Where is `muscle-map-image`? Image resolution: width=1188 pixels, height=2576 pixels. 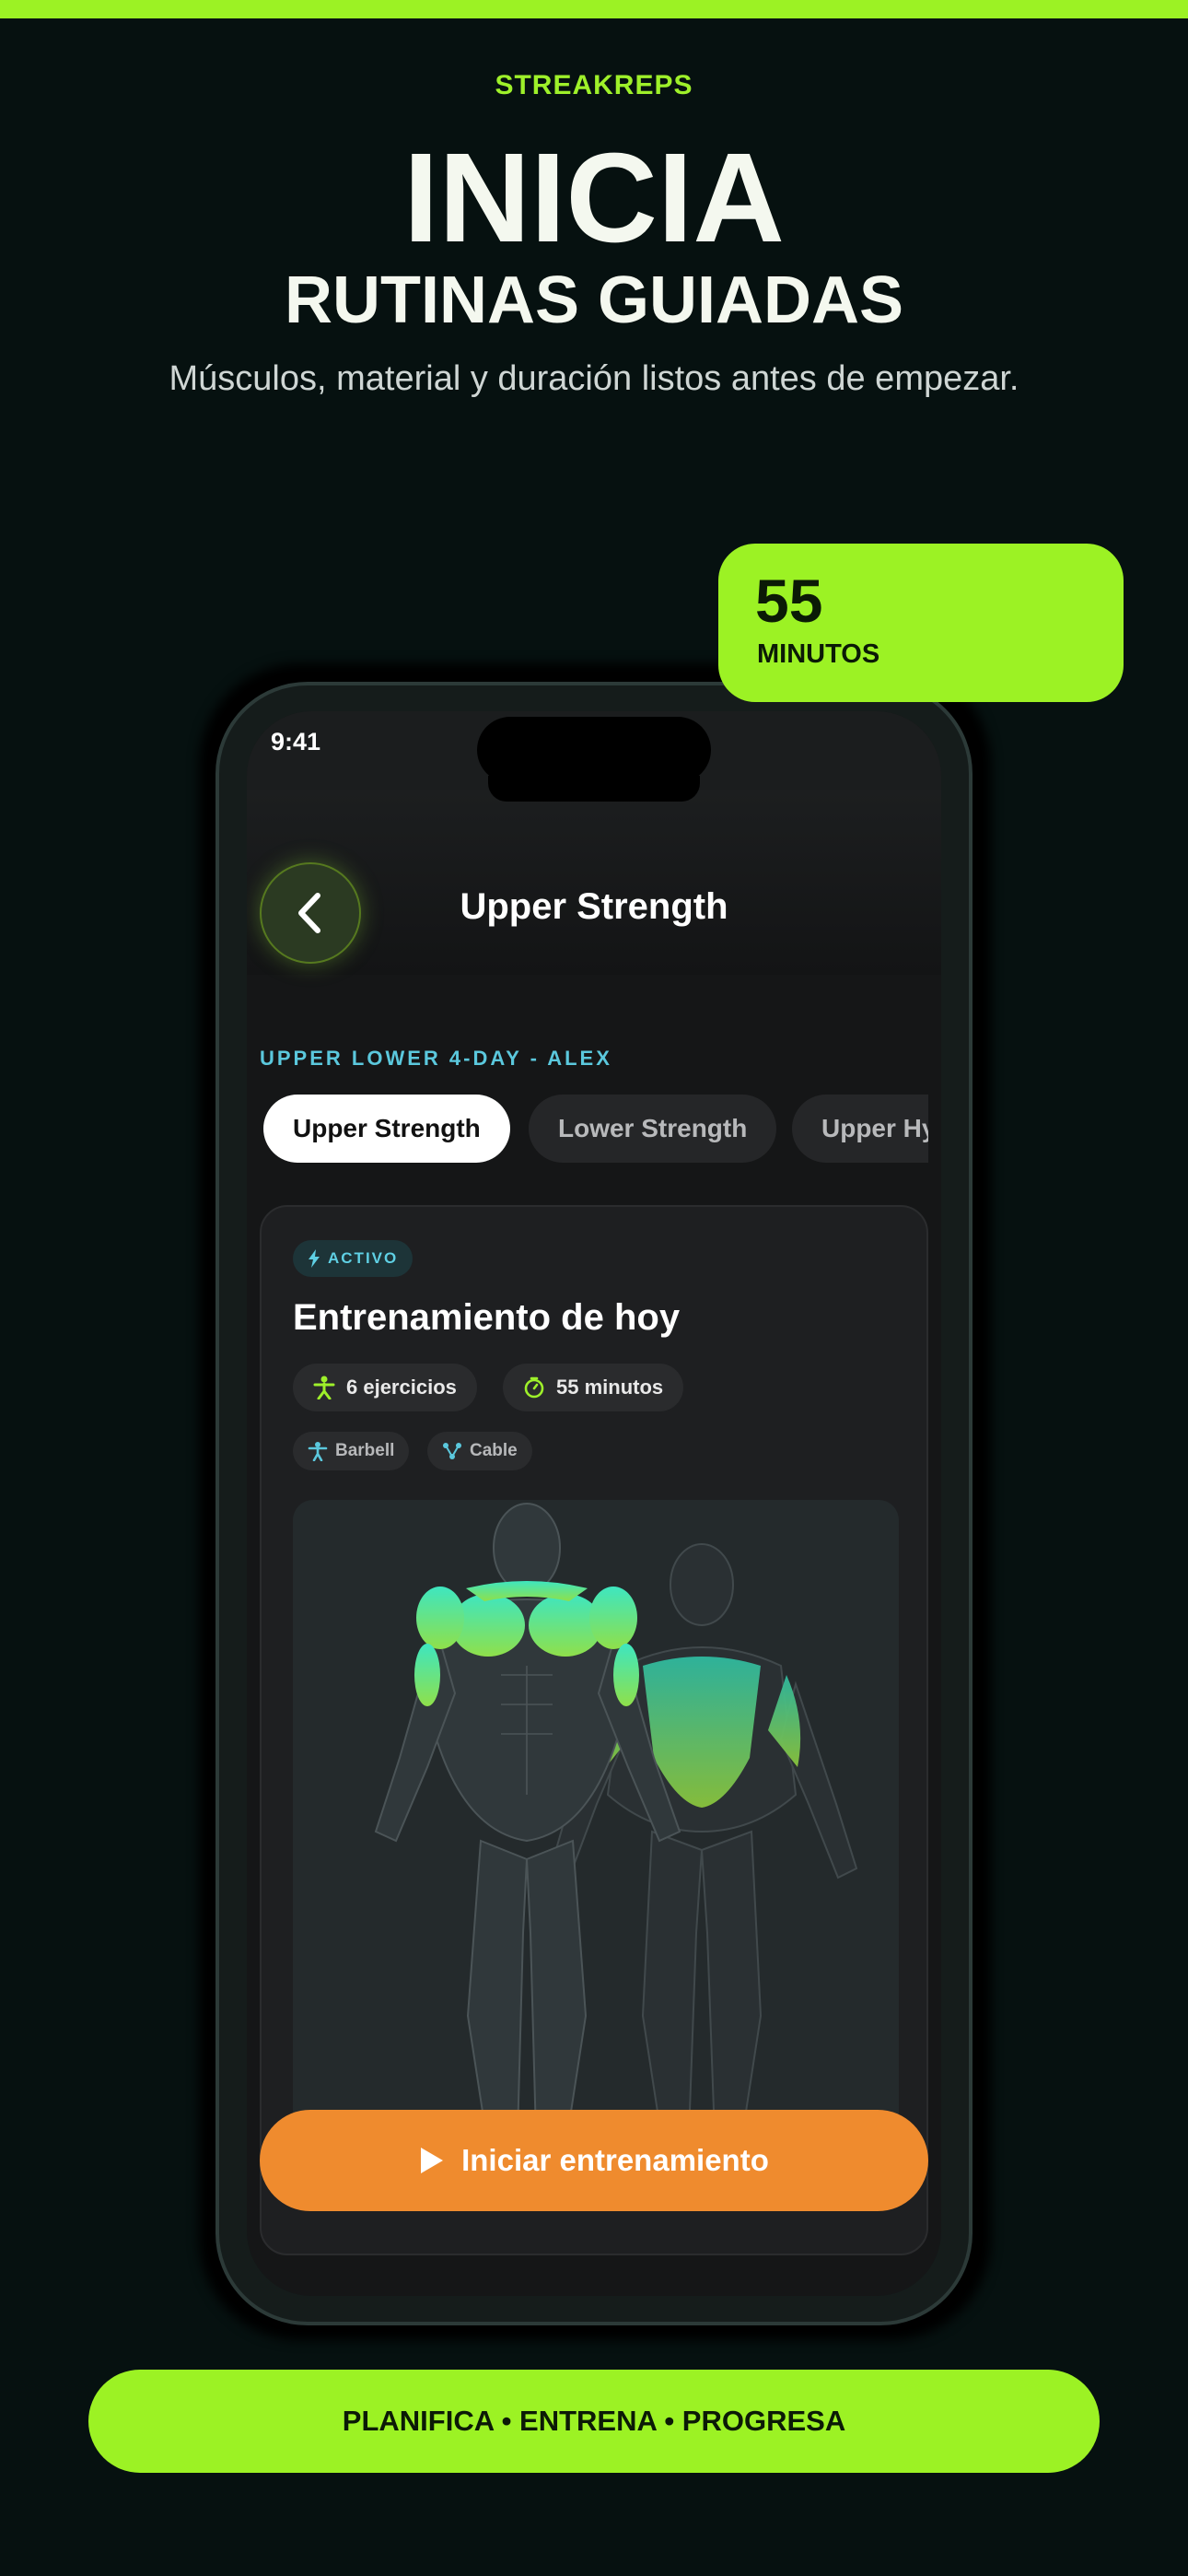
muscle-map-image is located at coordinates (596, 1818).